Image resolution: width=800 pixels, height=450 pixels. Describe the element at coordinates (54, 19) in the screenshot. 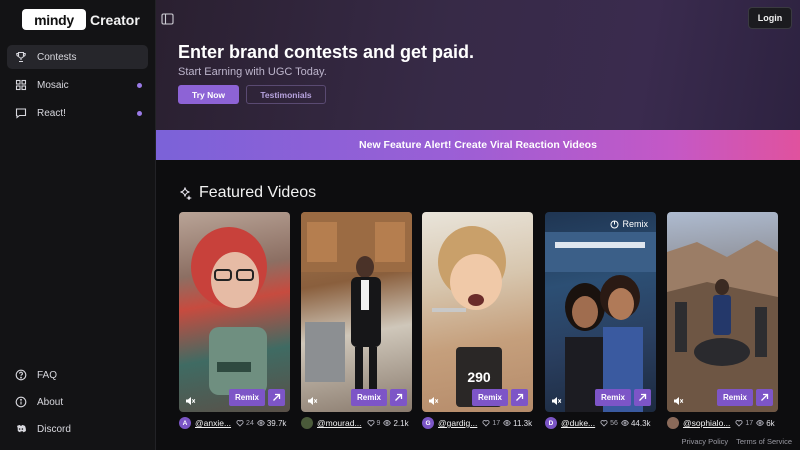

I see `logo-mark: mindy` at that location.